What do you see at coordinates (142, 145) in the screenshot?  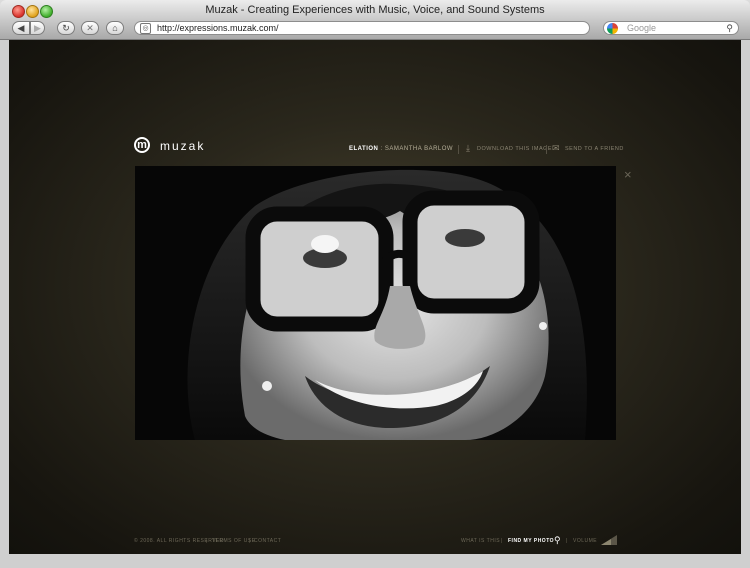 I see `logo-mark: m` at bounding box center [142, 145].